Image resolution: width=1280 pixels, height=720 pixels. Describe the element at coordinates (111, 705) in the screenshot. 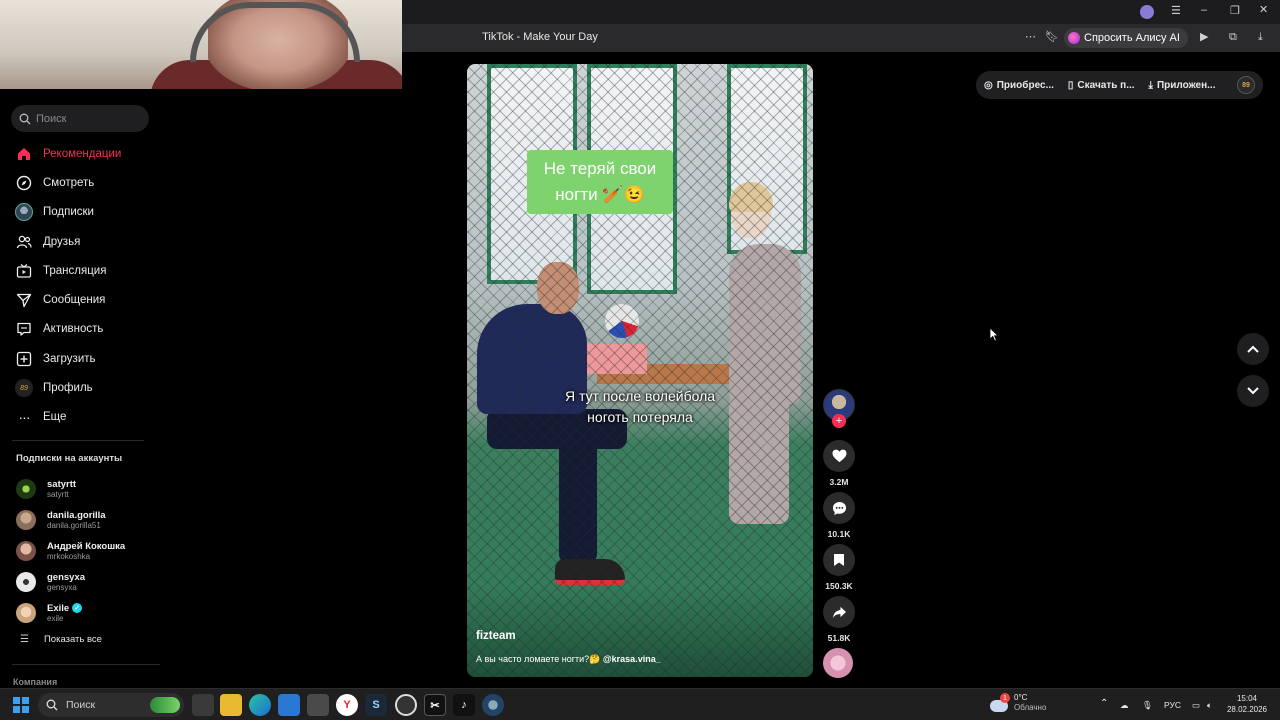

I see `taskbar-search: Поиск` at that location.